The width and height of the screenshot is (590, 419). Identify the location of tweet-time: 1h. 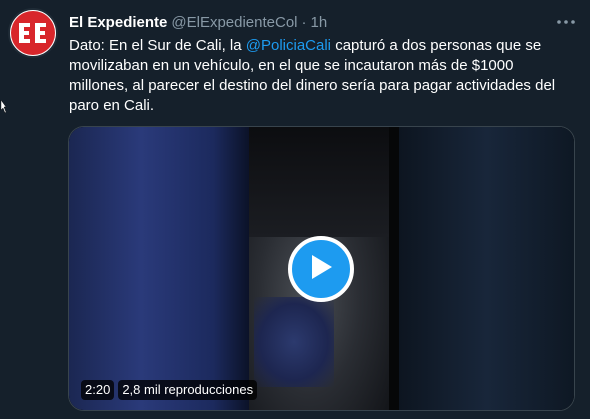
(319, 22).